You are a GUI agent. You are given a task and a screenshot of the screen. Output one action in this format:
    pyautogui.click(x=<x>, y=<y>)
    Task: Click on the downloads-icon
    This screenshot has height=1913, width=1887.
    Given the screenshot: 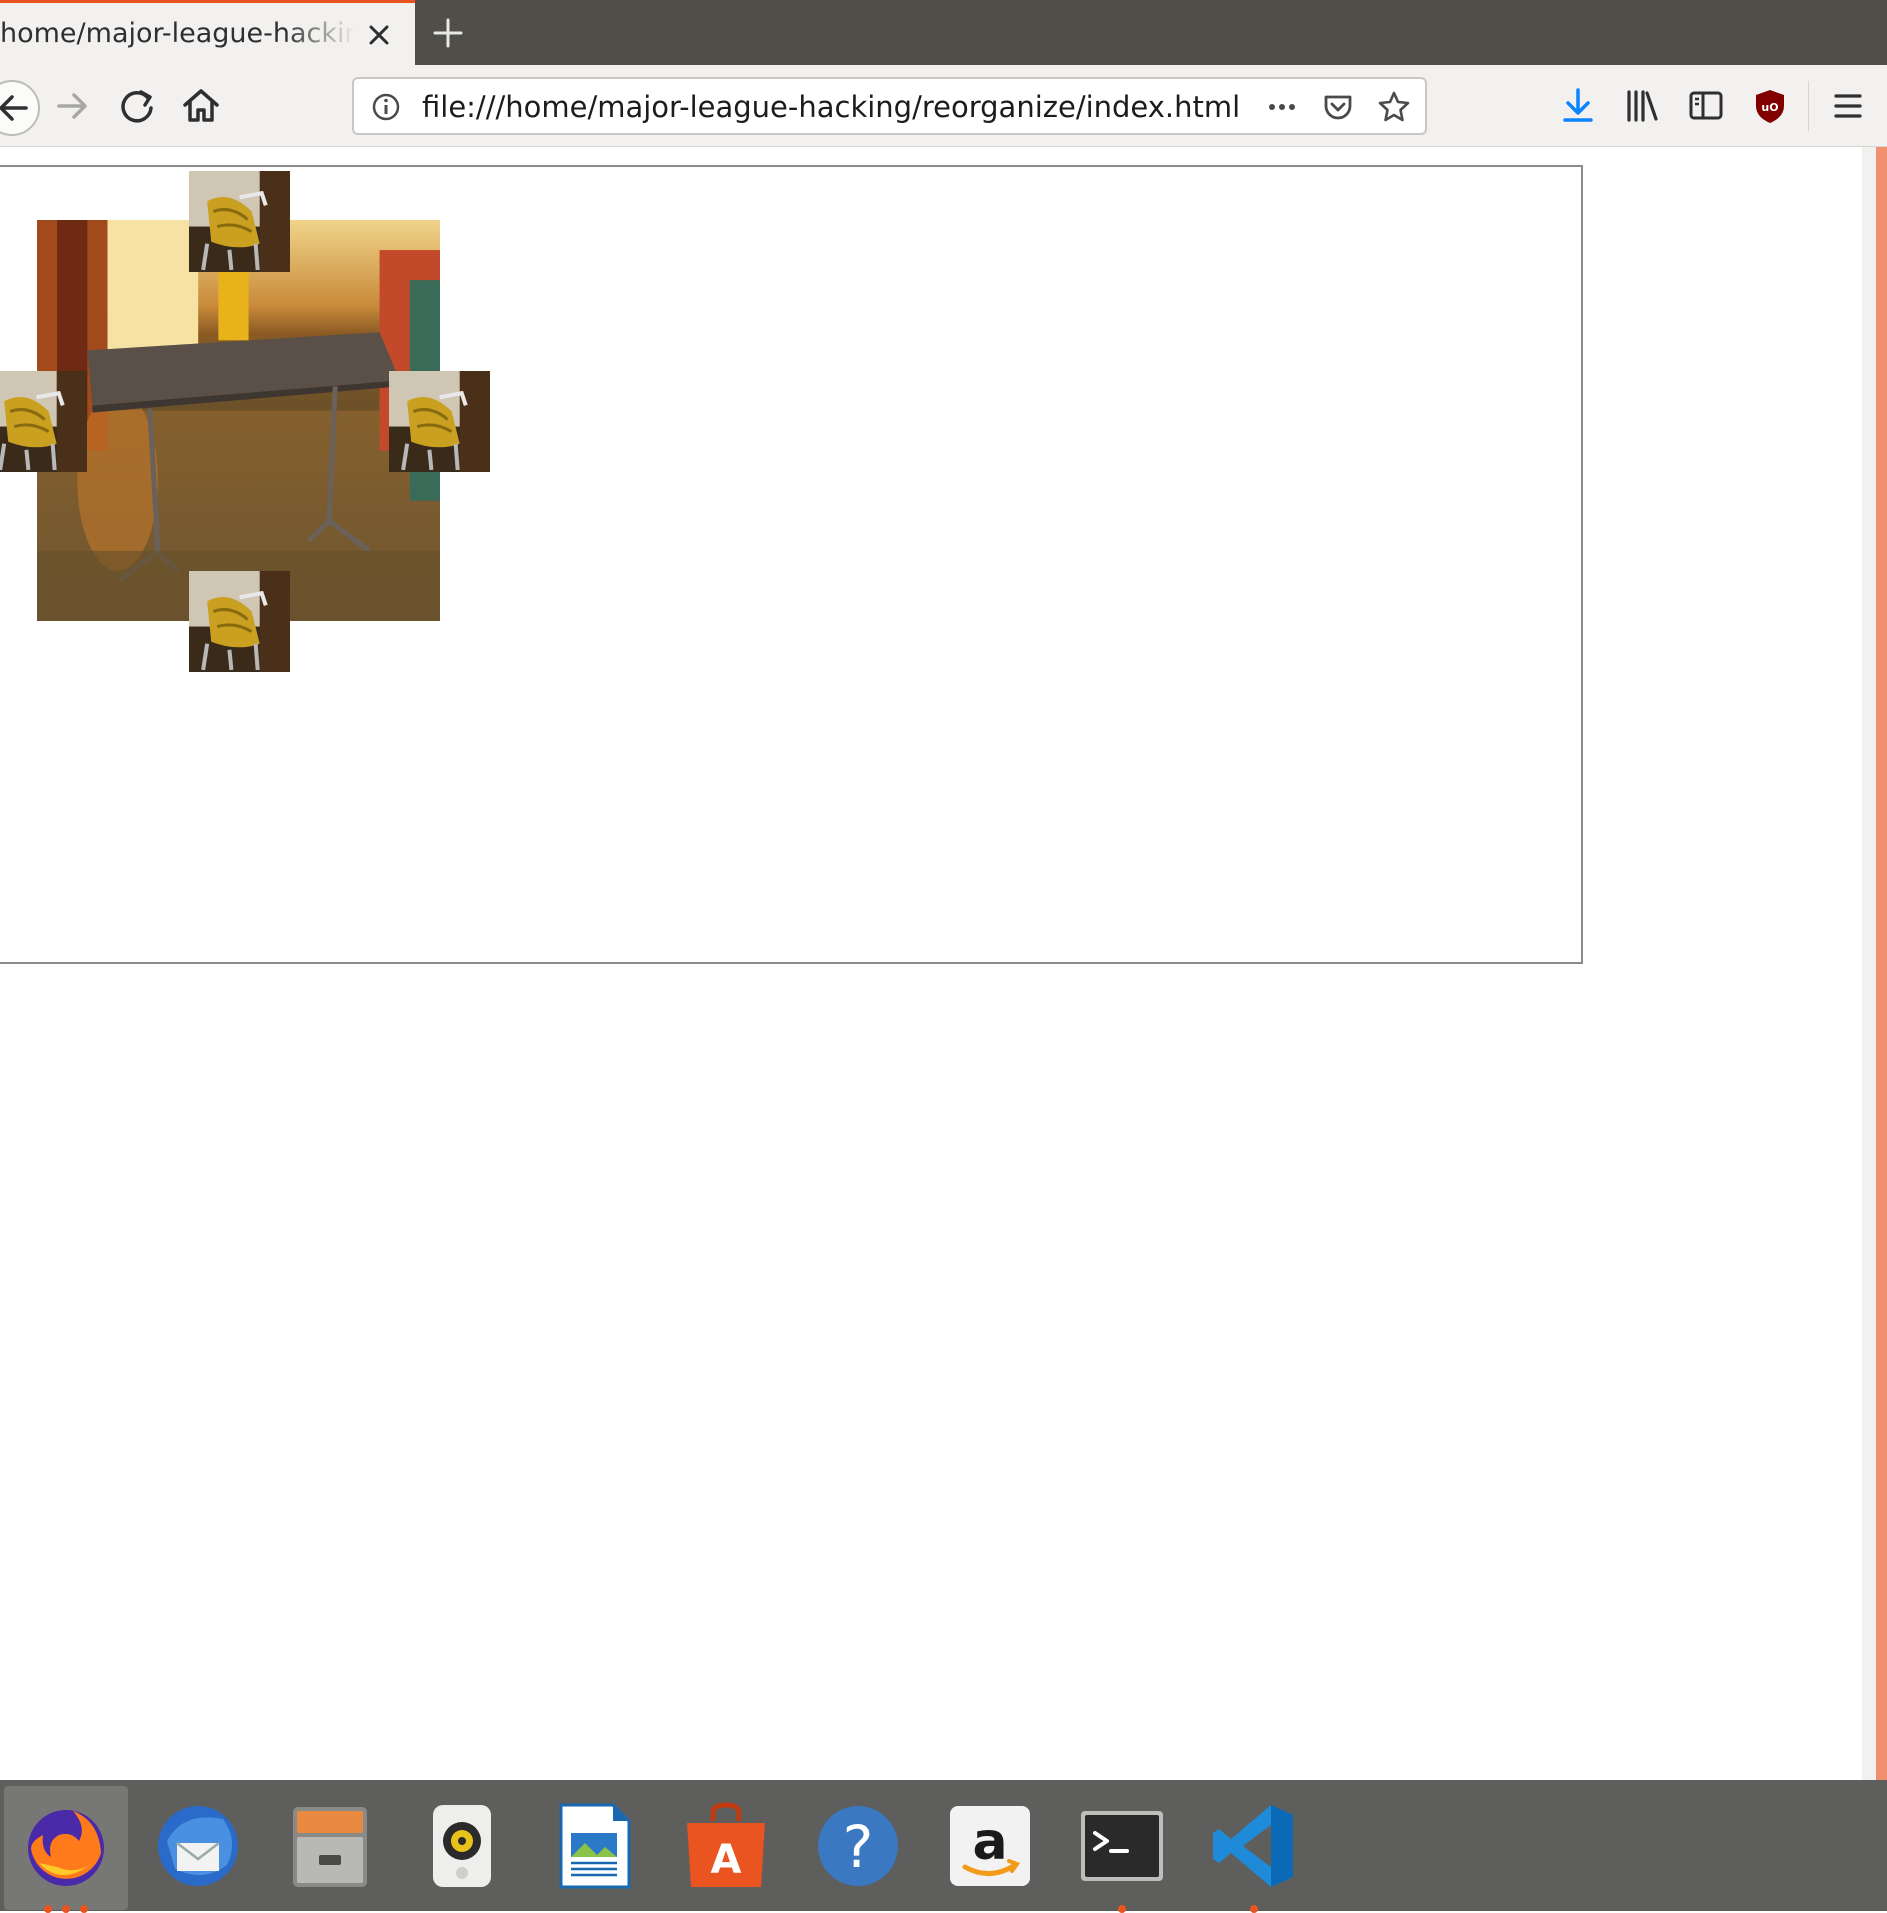 What is the action you would take?
    pyautogui.click(x=1578, y=106)
    